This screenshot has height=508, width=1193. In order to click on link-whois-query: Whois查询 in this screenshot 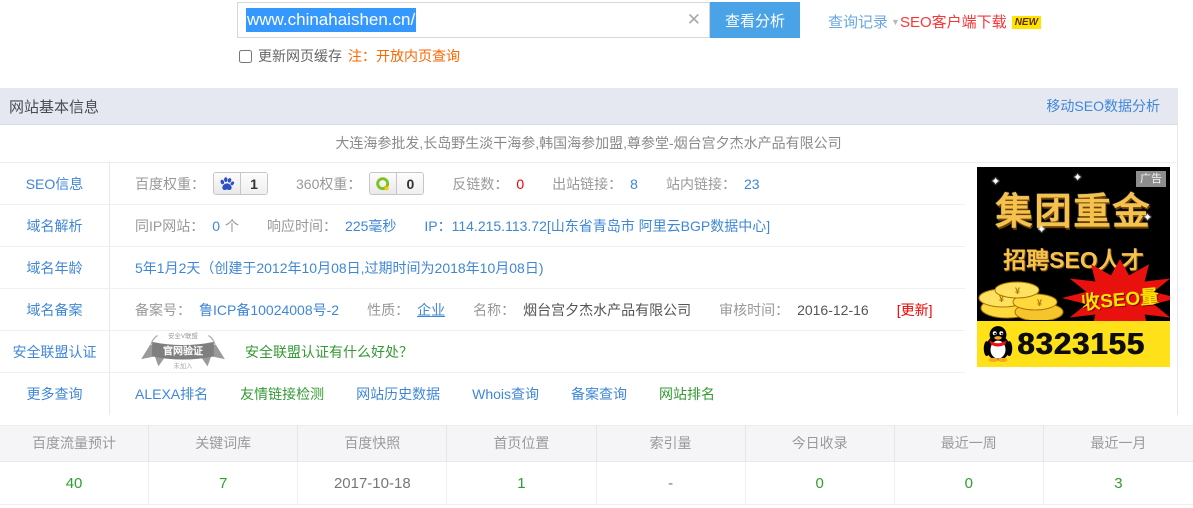, I will do `click(505, 394)`.